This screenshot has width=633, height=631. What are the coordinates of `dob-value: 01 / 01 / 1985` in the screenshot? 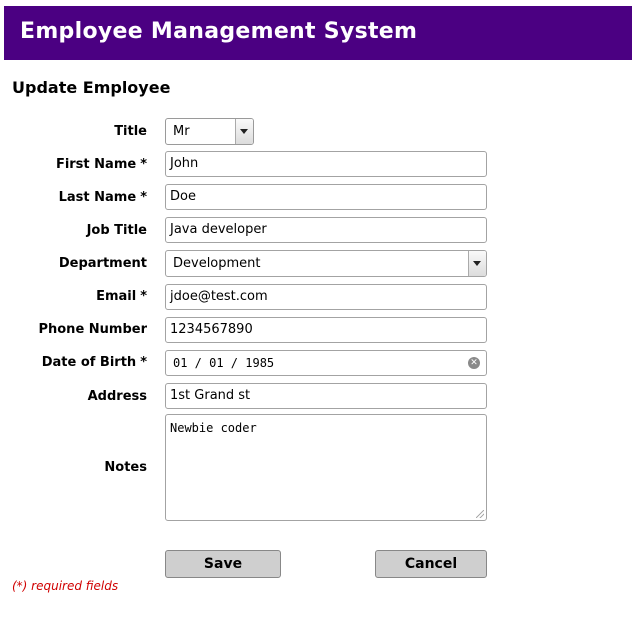 It's located at (224, 363).